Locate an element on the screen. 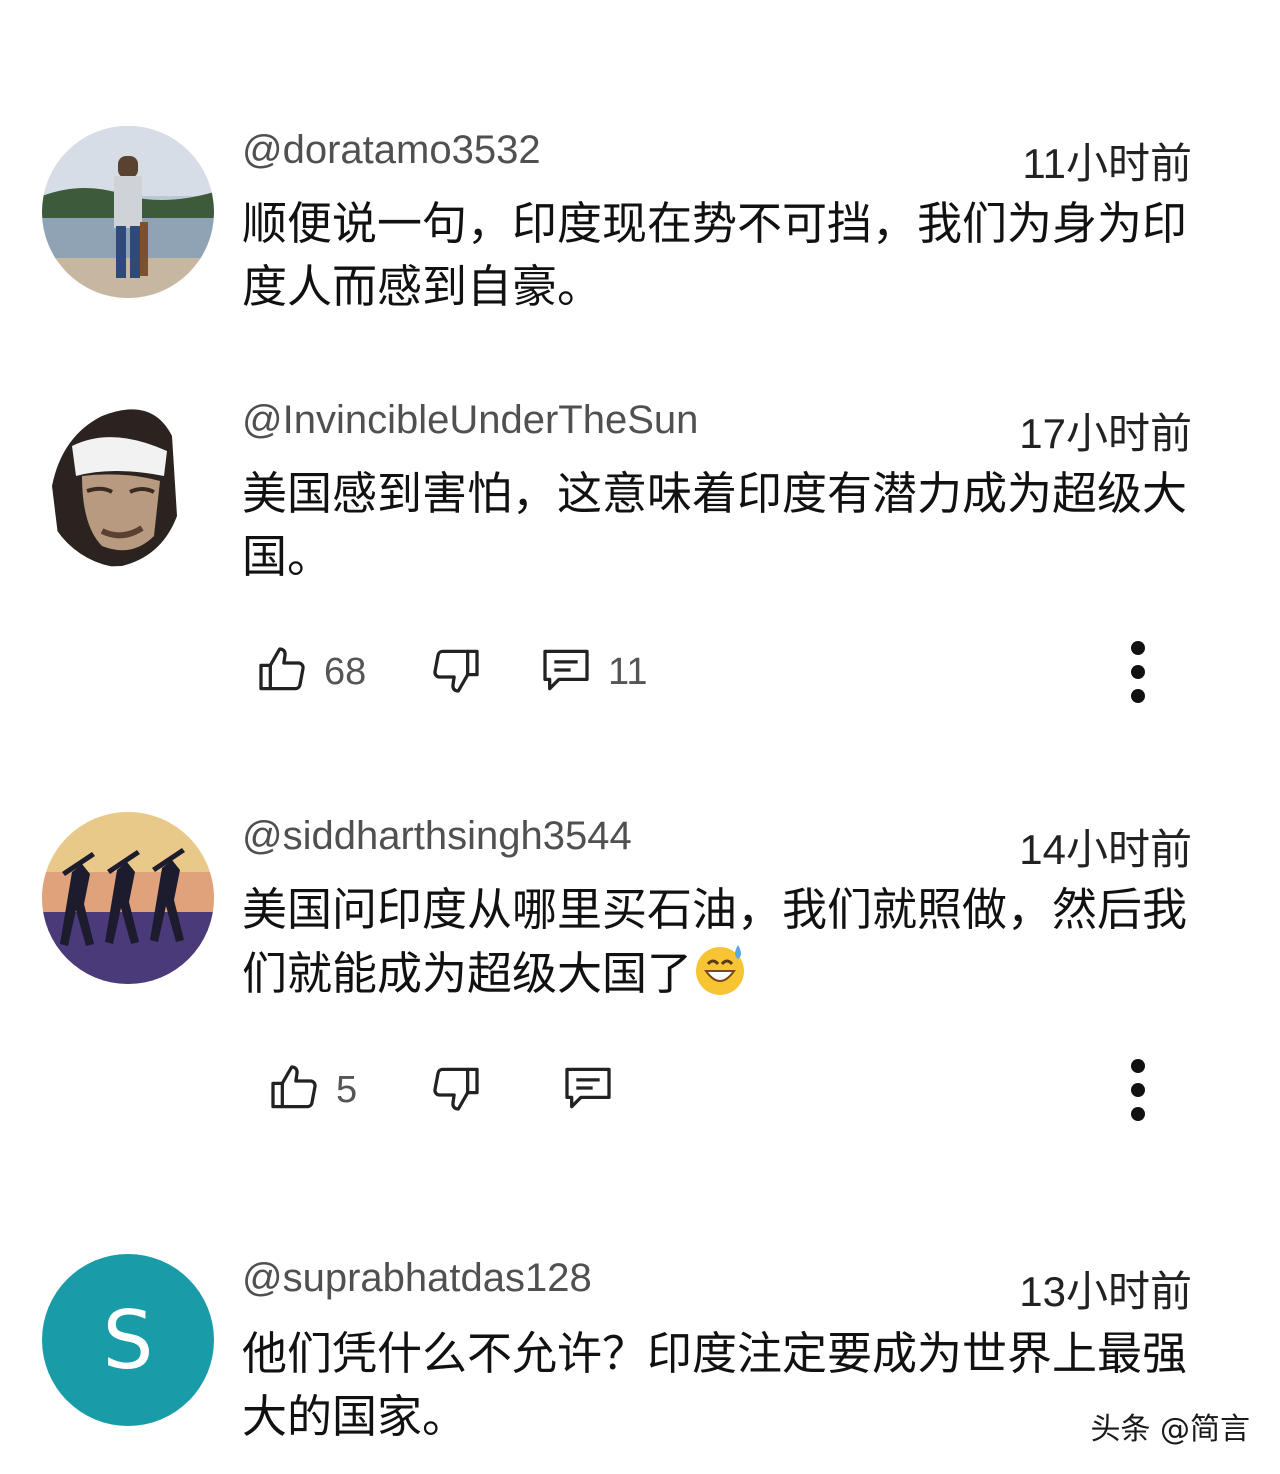 Image resolution: width=1280 pixels, height=1474 pixels. comment-author: @suprabhatdas128 is located at coordinates (417, 1278).